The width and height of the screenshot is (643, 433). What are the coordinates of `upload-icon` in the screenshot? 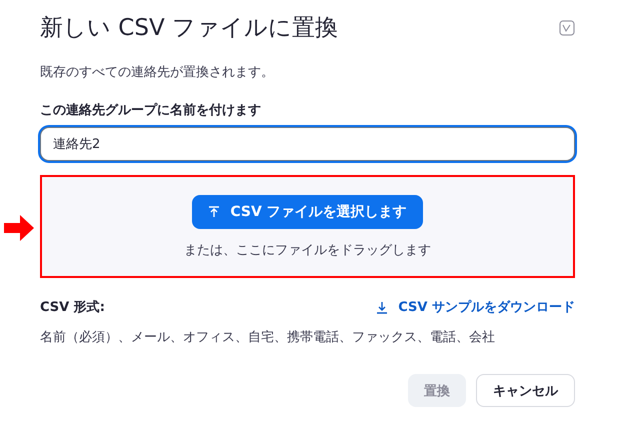 It's located at (214, 212).